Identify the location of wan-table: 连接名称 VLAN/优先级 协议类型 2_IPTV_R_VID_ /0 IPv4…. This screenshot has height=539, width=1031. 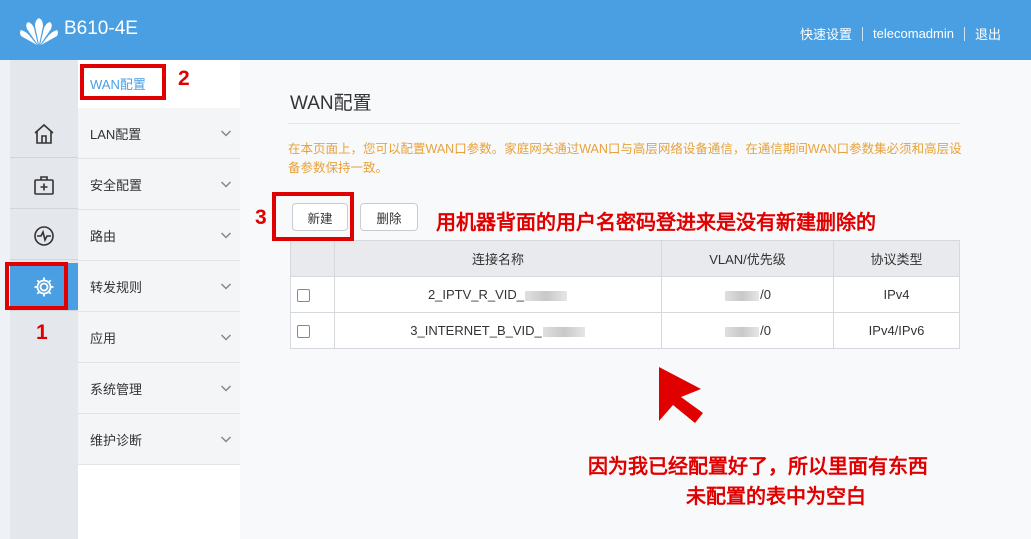
(625, 294).